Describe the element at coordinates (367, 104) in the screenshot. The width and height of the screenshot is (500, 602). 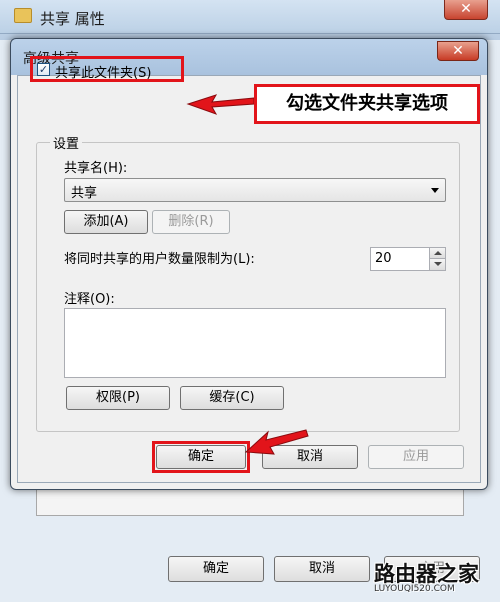
I see `annotation-callout: 勾选文件夹共享选项` at that location.